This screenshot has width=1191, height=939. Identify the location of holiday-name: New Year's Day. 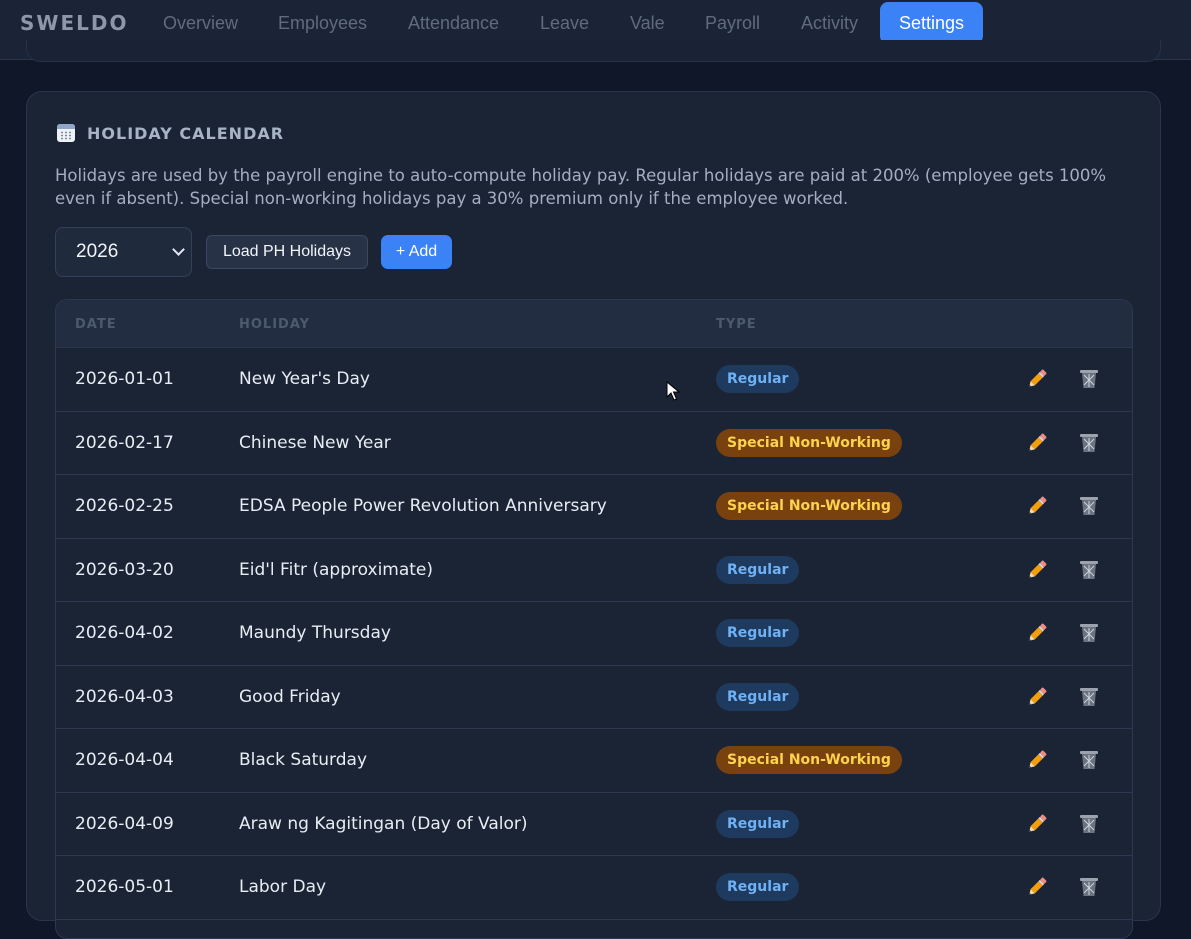
(304, 379).